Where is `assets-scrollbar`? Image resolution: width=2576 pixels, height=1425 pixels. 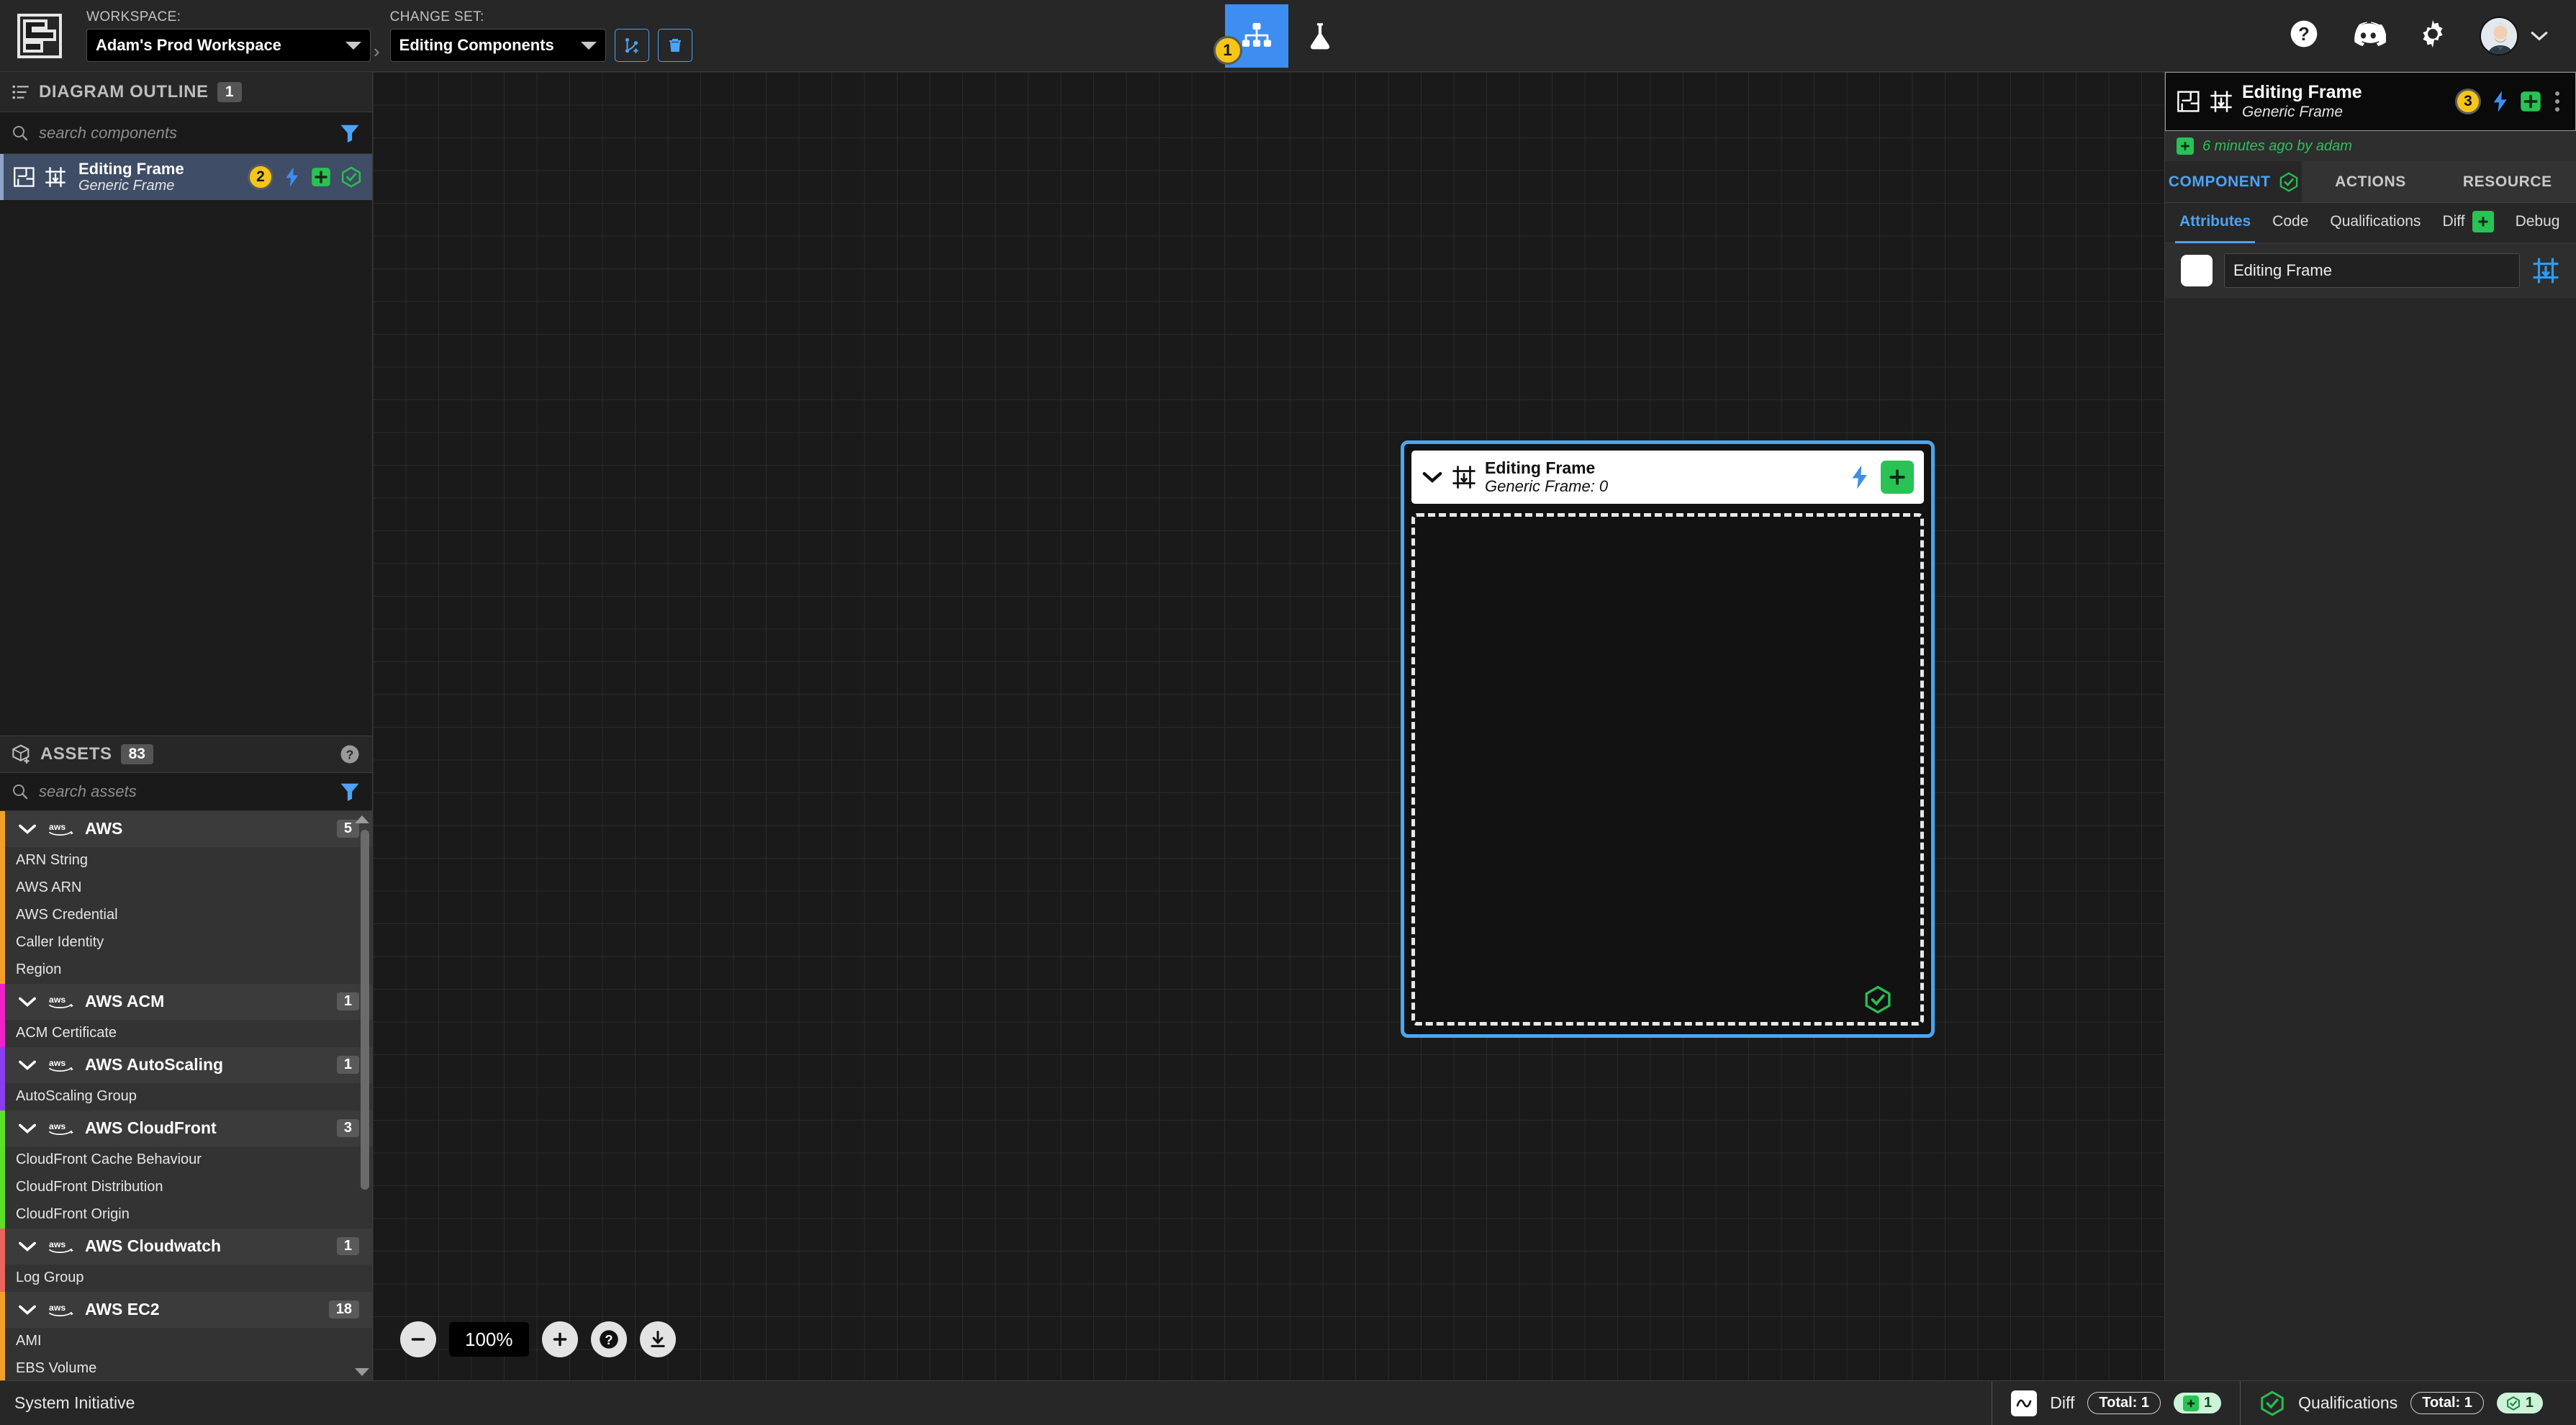 assets-scrollbar is located at coordinates (362, 1095).